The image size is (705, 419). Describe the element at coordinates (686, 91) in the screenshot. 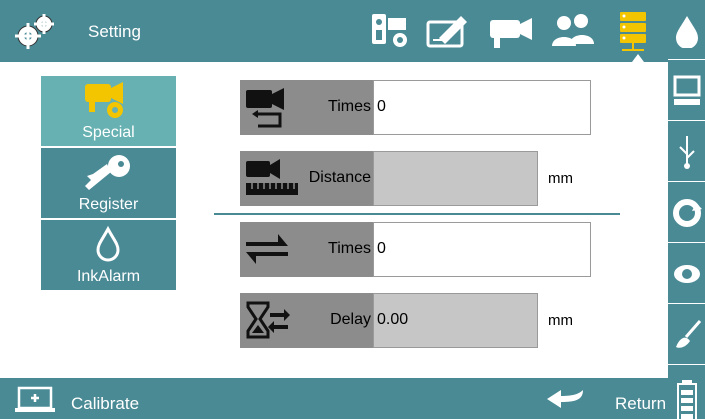

I see `monitor-icon` at that location.